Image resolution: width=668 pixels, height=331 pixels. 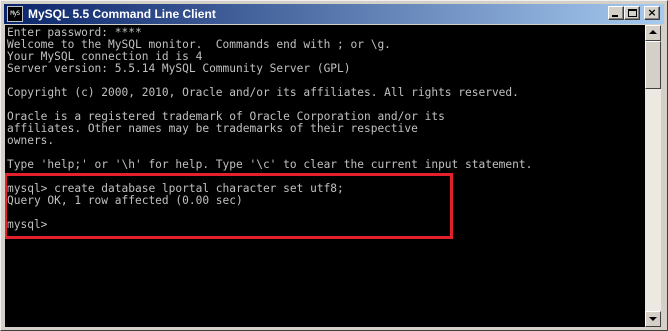 What do you see at coordinates (616, 13) in the screenshot?
I see `minimize-button` at bounding box center [616, 13].